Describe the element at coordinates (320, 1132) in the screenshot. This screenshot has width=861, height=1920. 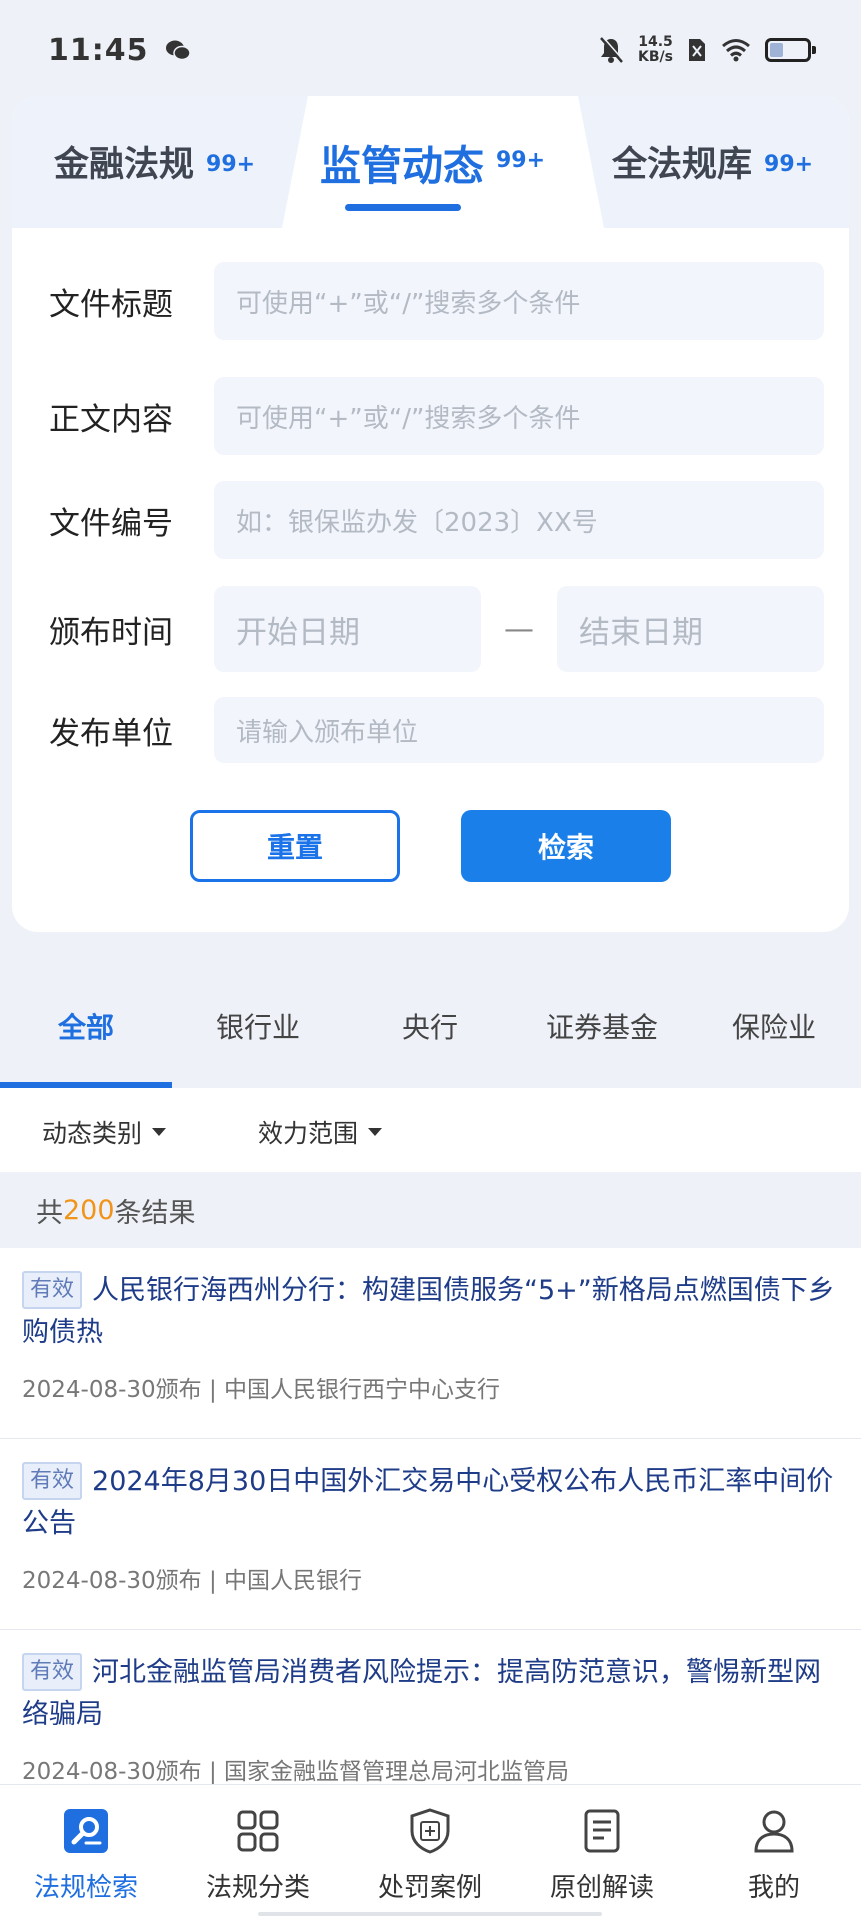
I see `effect-scope-filter: 效力范围` at that location.